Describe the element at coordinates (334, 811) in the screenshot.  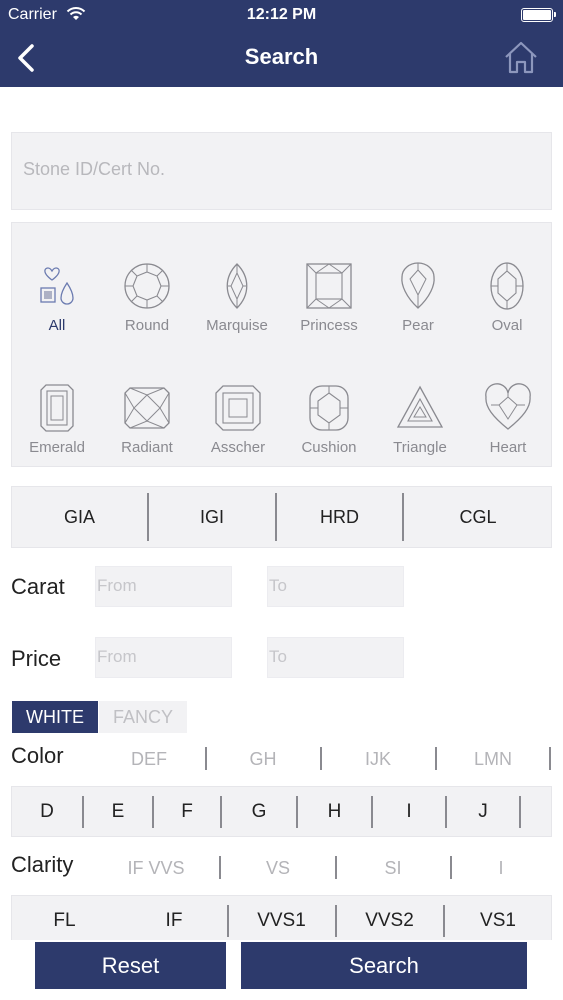
I see `color-grade-h: H` at that location.